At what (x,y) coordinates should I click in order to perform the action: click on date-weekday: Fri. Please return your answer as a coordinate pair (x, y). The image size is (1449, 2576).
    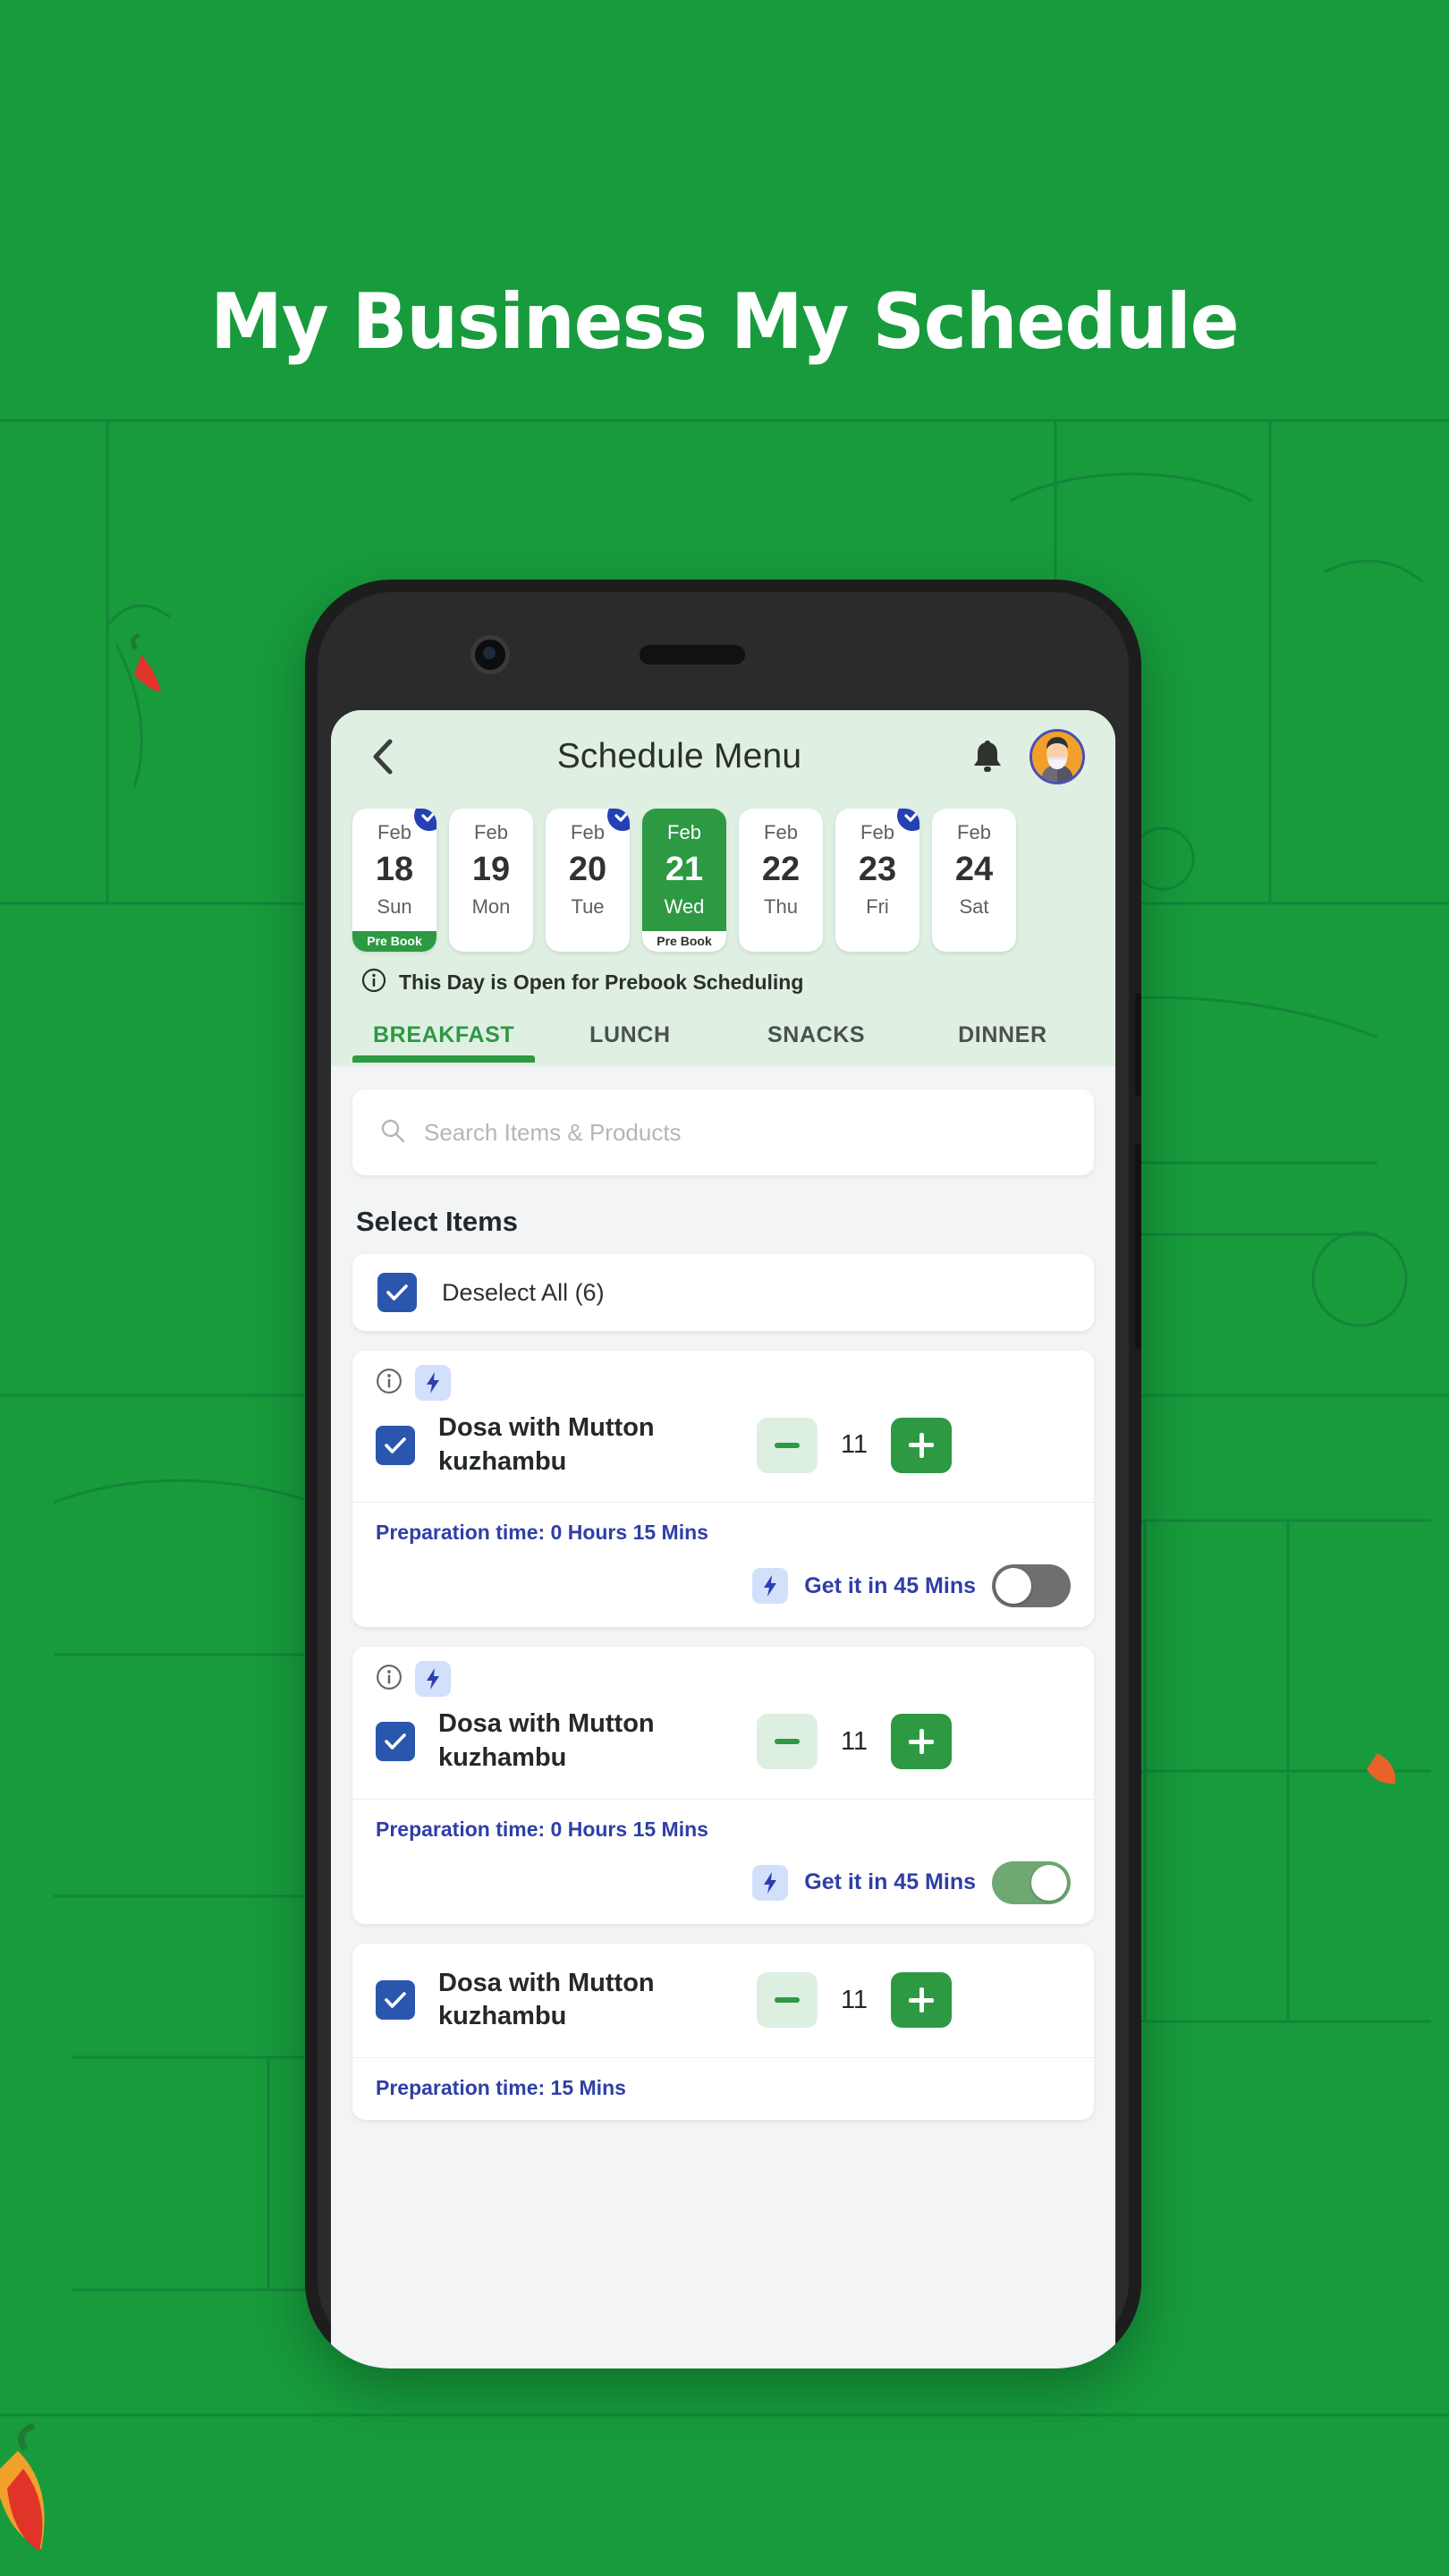
    Looking at the image, I should click on (877, 906).